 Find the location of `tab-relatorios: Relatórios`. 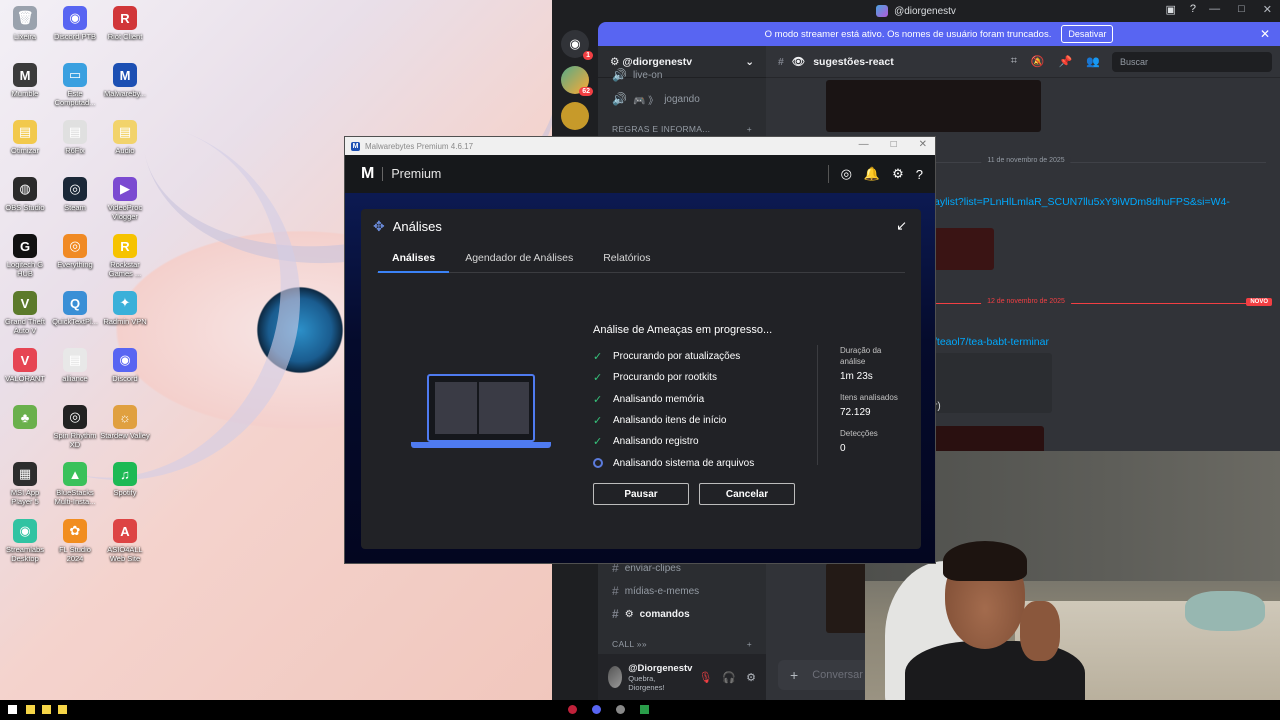

tab-relatorios: Relatórios is located at coordinates (626, 259).